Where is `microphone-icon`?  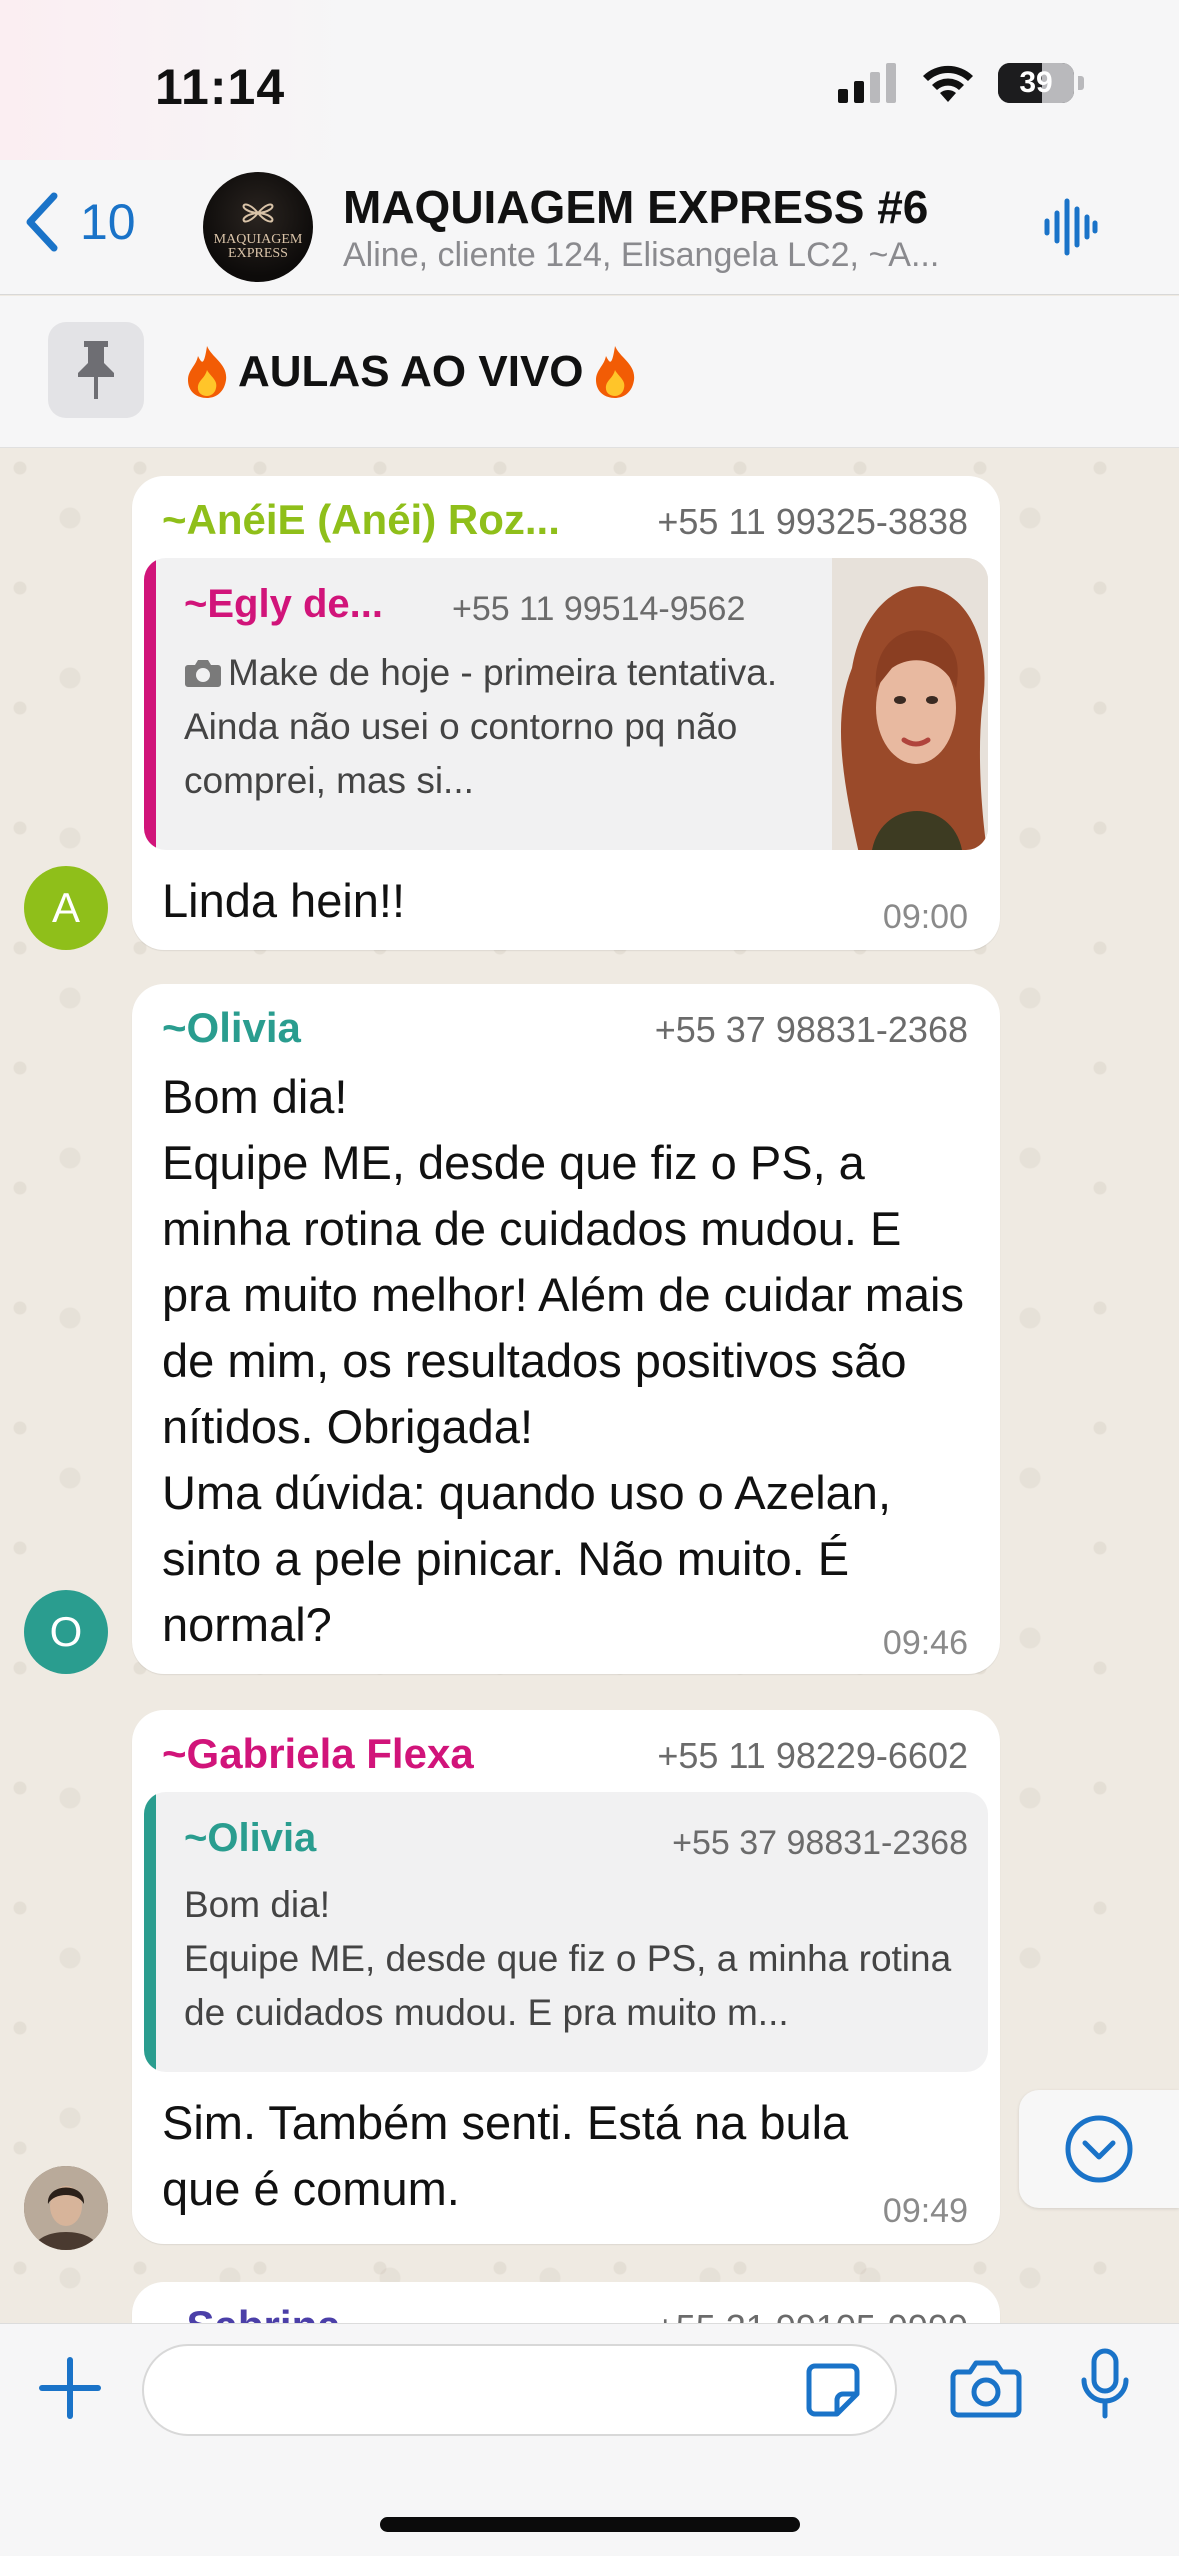 microphone-icon is located at coordinates (1105, 2384).